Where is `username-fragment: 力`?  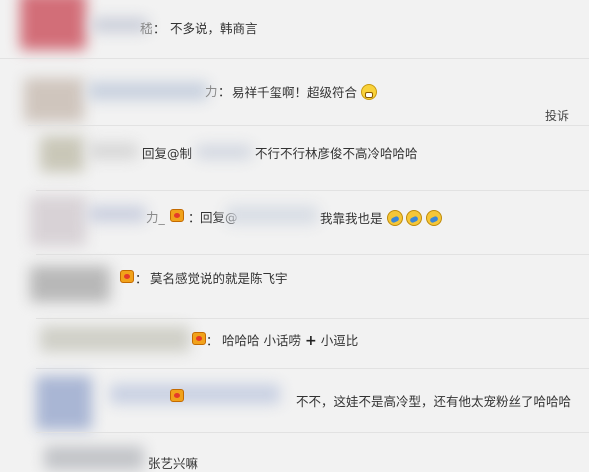
username-fragment: 力 is located at coordinates (211, 92).